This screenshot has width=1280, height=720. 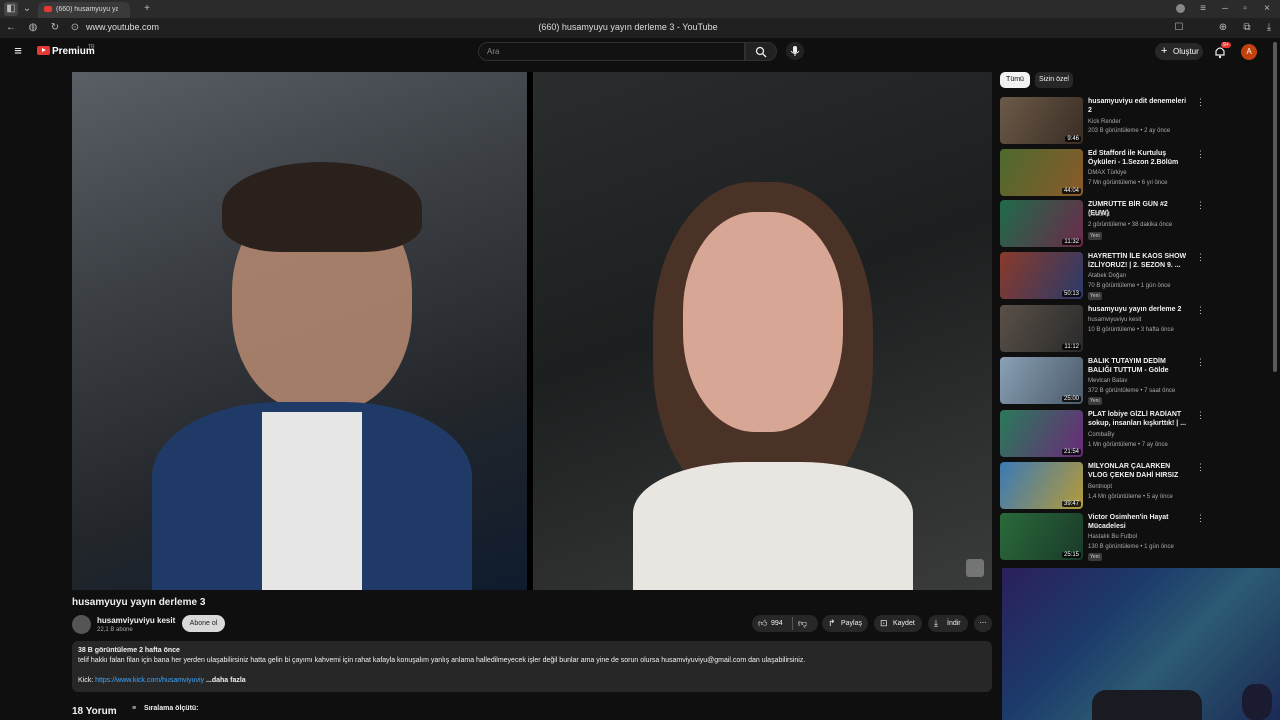 I want to click on more-actions-button: ⋯, so click(x=983, y=623).